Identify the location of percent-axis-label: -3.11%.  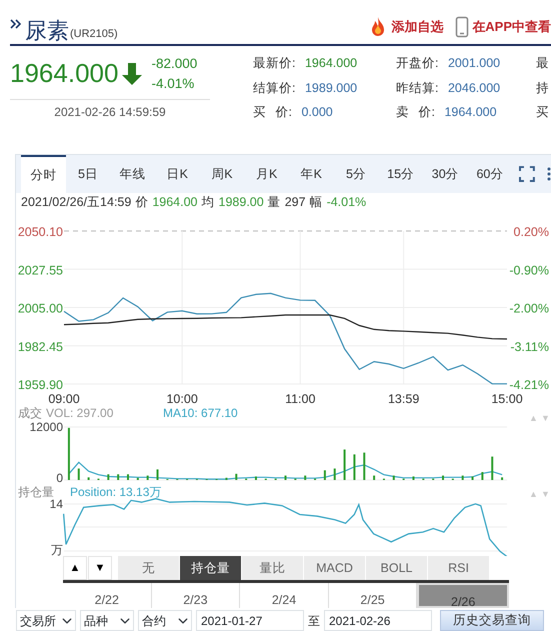
(529, 347).